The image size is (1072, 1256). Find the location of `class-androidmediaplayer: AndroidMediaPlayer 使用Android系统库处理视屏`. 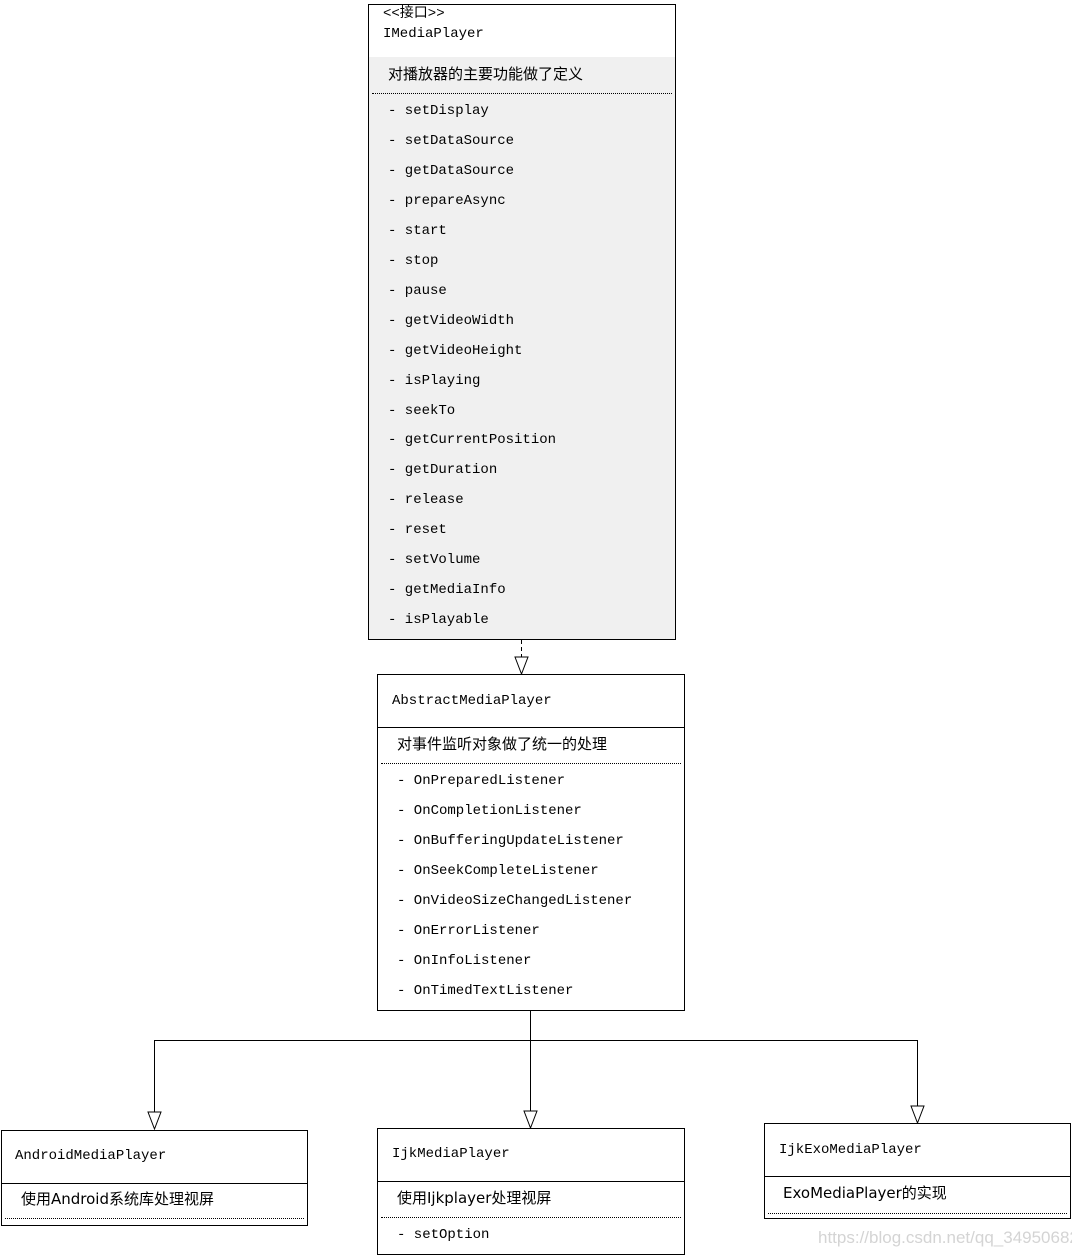

class-androidmediaplayer: AndroidMediaPlayer 使用Android系统库处理视屏 is located at coordinates (154, 1178).